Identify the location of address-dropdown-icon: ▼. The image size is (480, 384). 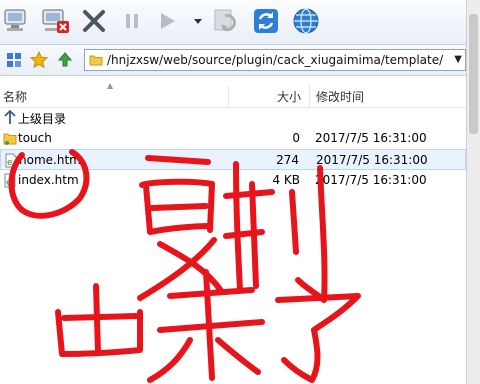
(458, 59).